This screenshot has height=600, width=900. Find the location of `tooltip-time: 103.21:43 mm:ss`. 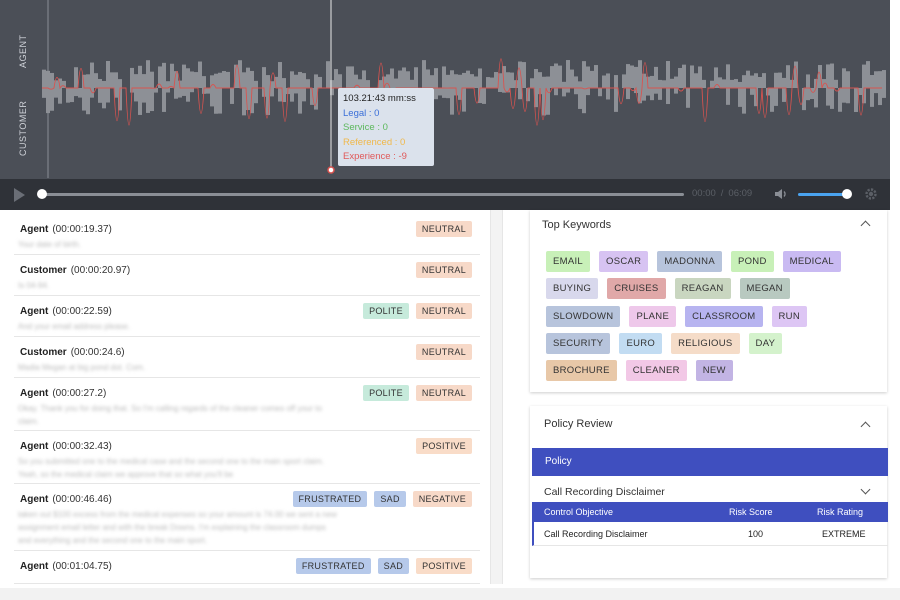

tooltip-time: 103.21:43 mm:ss is located at coordinates (379, 98).